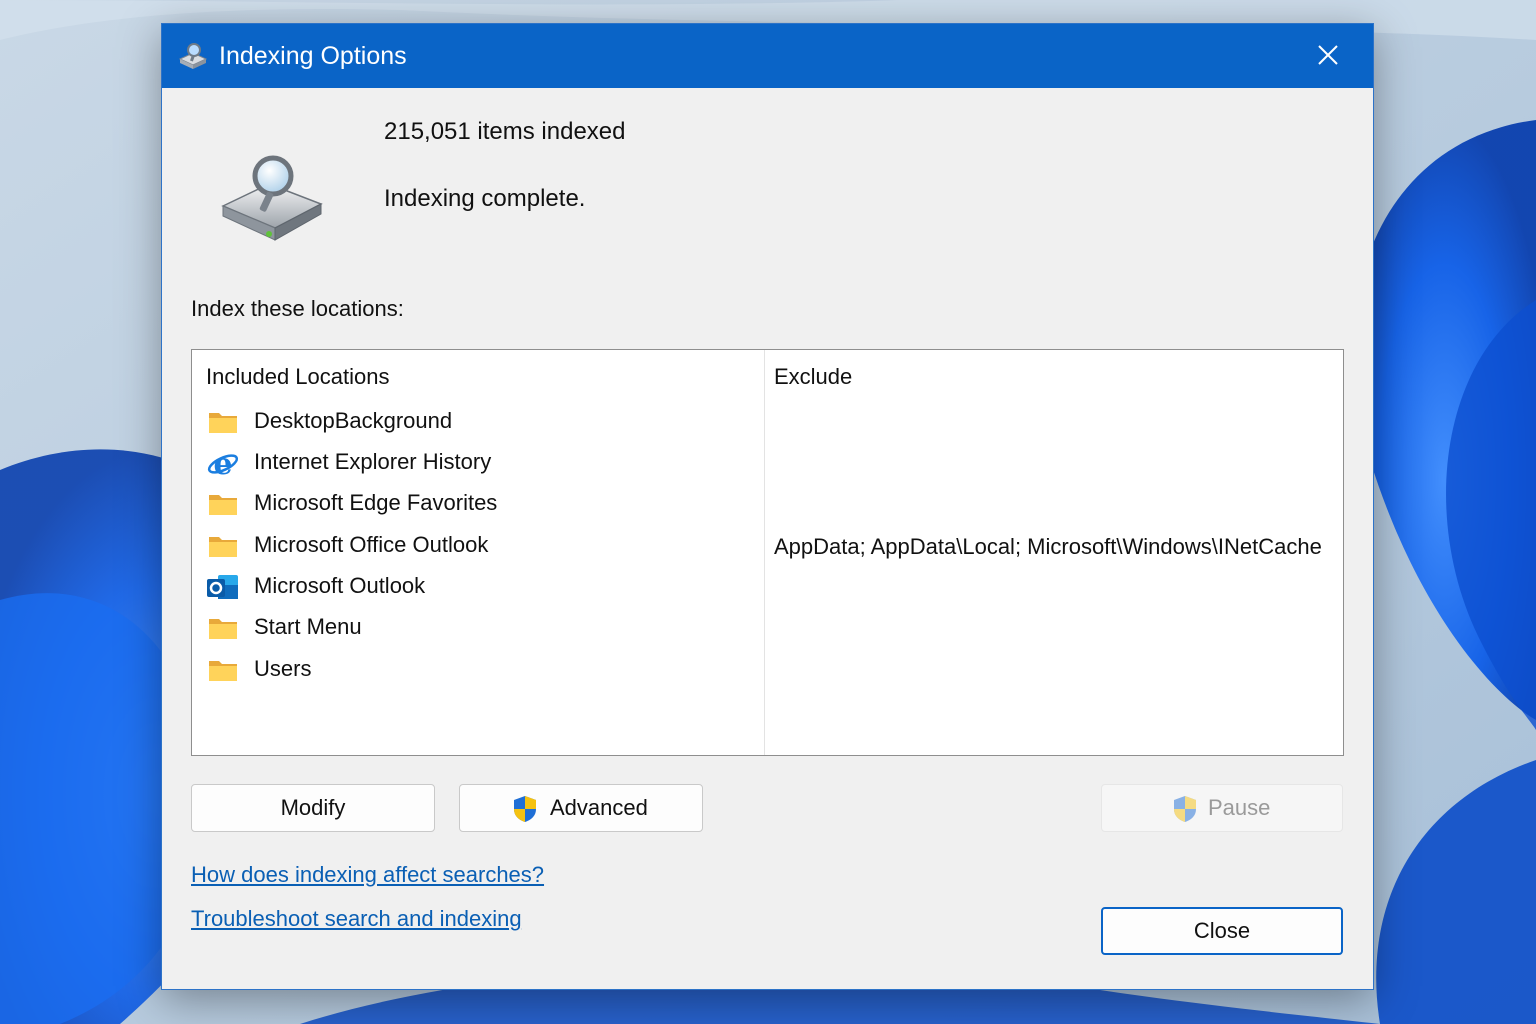  I want to click on troubleshoot-search-link: Troubleshoot search and indexing, so click(356, 919).